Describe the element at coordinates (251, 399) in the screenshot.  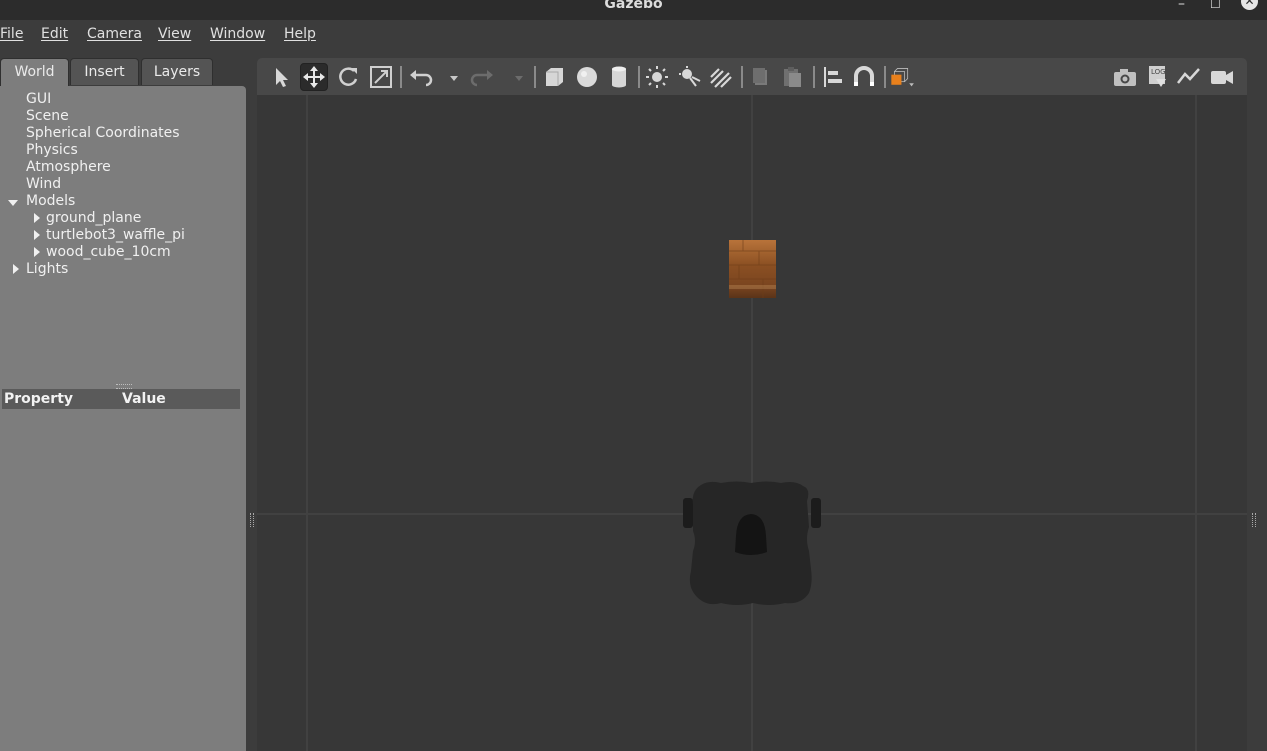
I see `panel-divider` at that location.